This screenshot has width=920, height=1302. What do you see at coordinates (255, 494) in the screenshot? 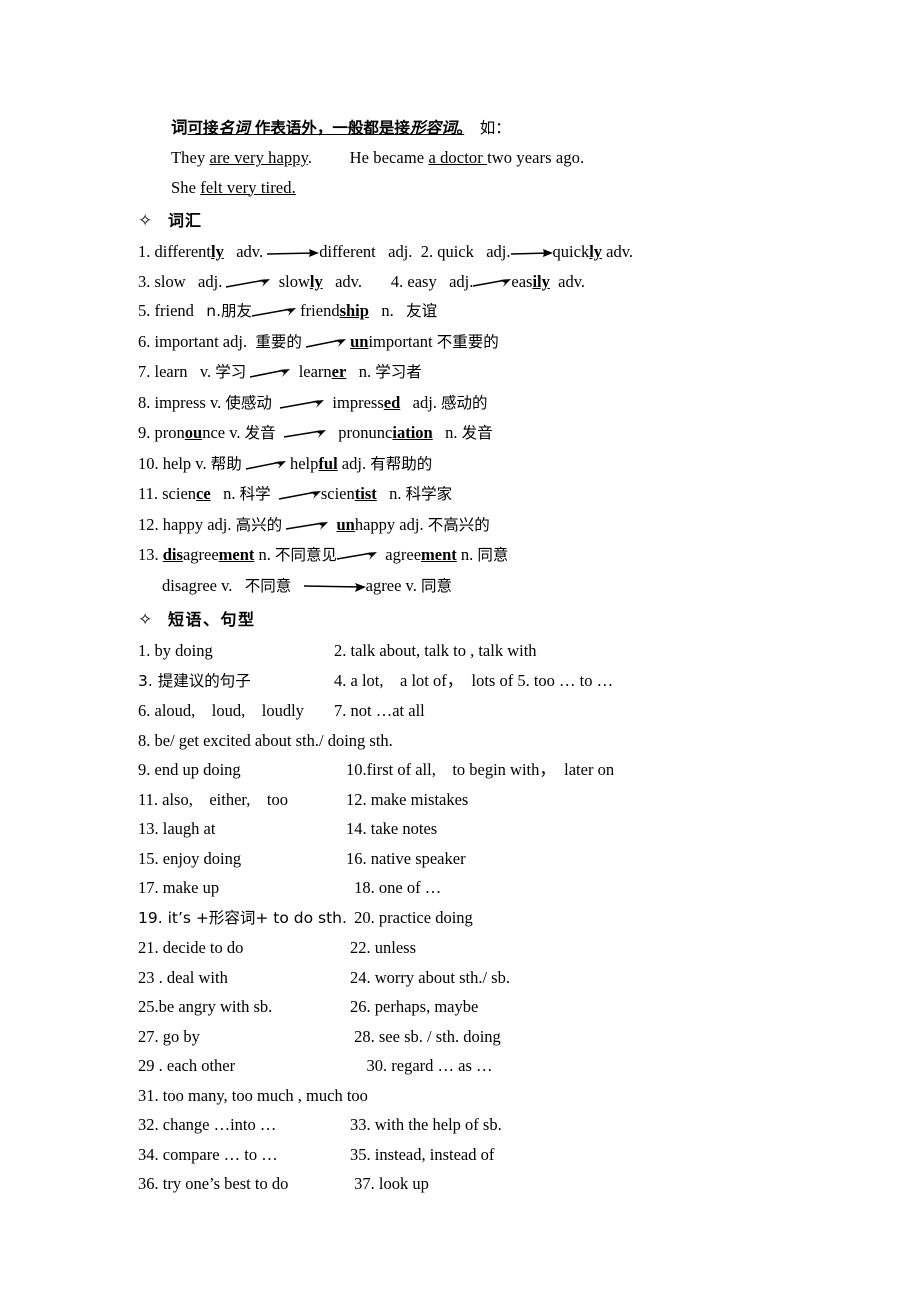
I see `vocab-11-gloss-left: 科学` at bounding box center [255, 494].